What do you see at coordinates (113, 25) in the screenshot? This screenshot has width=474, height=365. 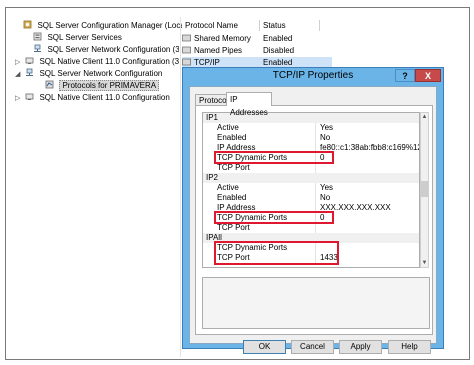 I see `tree-item-label: SQL Server Configuration Manager (Local)` at bounding box center [113, 25].